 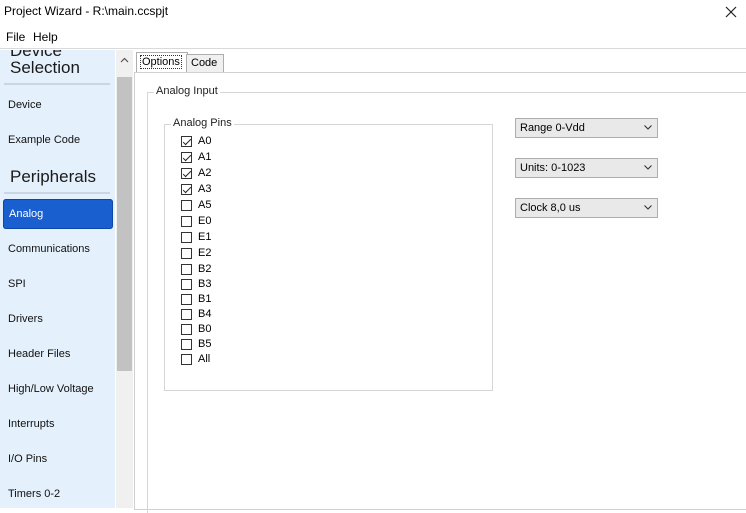 I want to click on tab-code-label: Code, so click(x=204, y=63).